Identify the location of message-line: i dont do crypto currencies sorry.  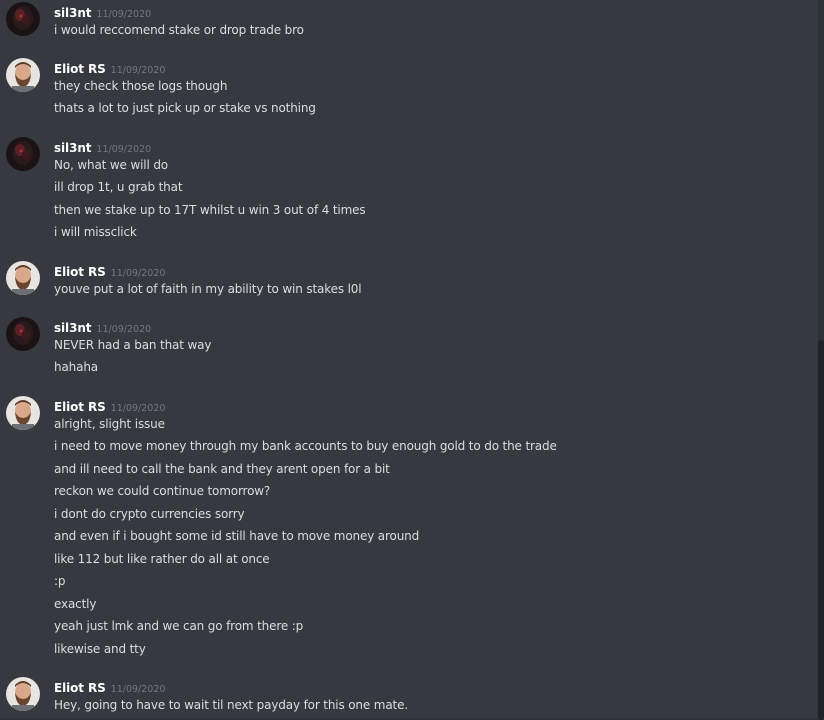
(149, 513).